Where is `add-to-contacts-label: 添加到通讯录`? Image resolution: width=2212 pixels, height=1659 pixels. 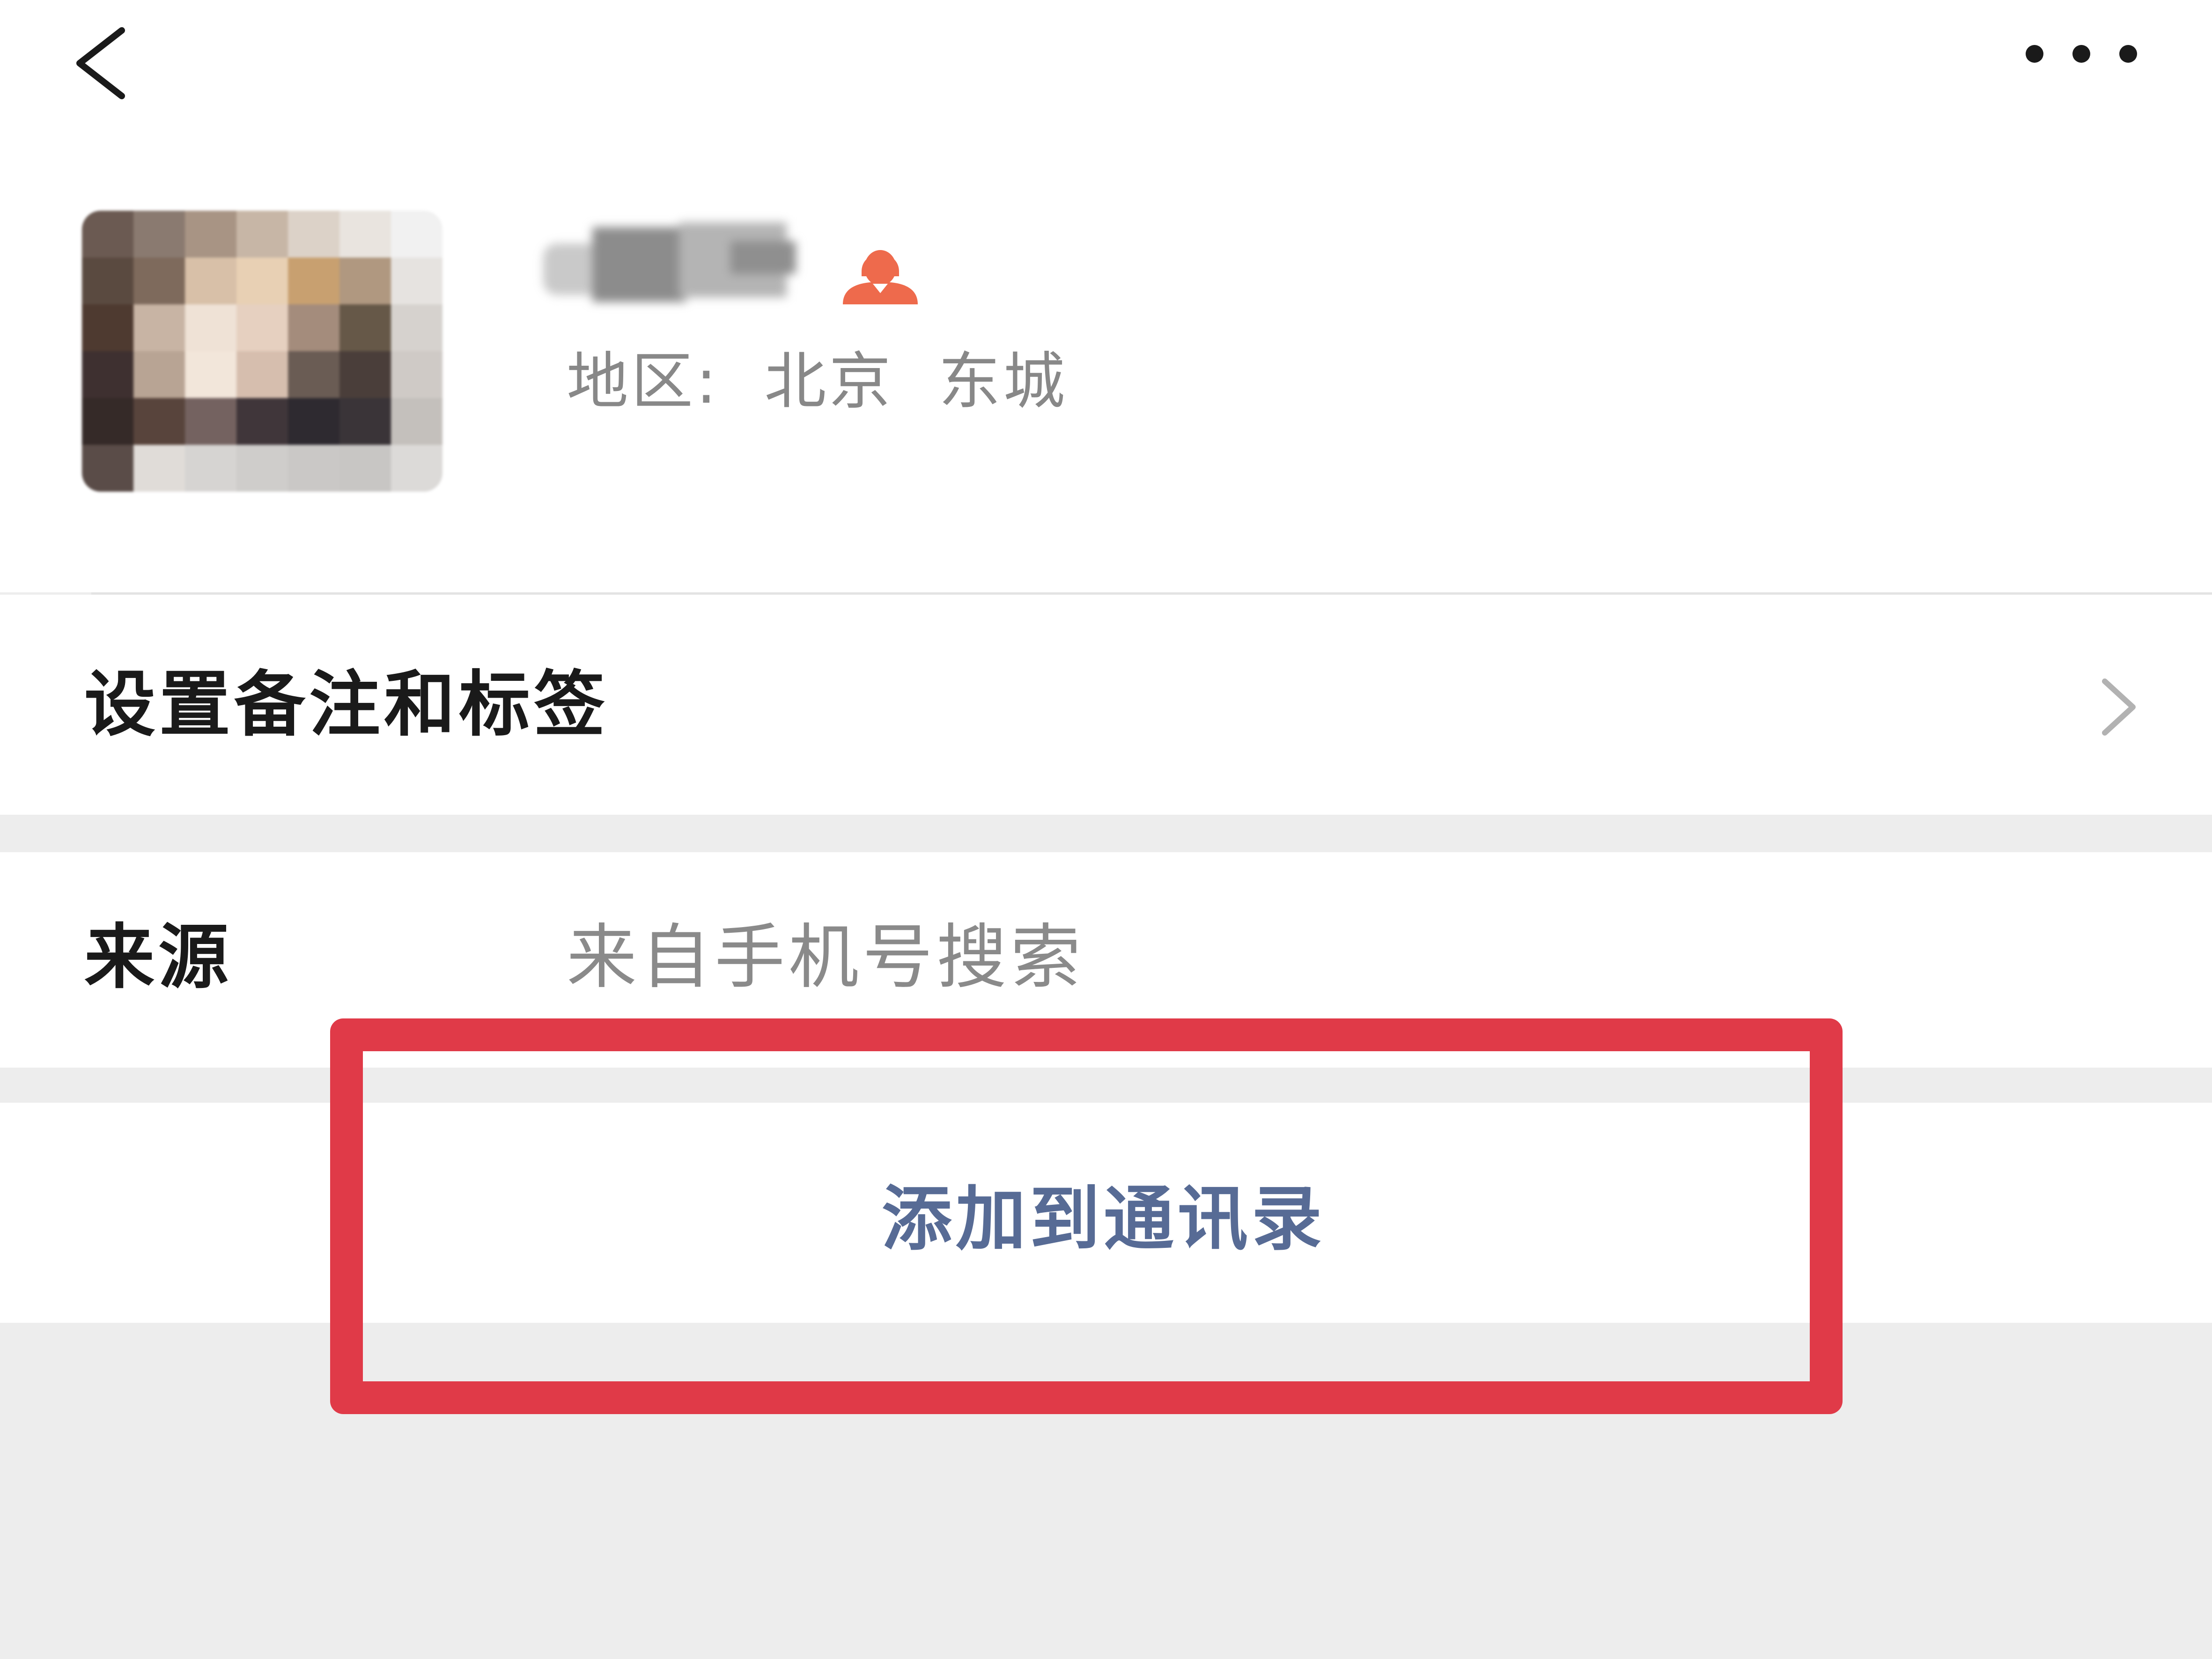
add-to-contacts-label: 添加到通讯录 is located at coordinates (1103, 1219).